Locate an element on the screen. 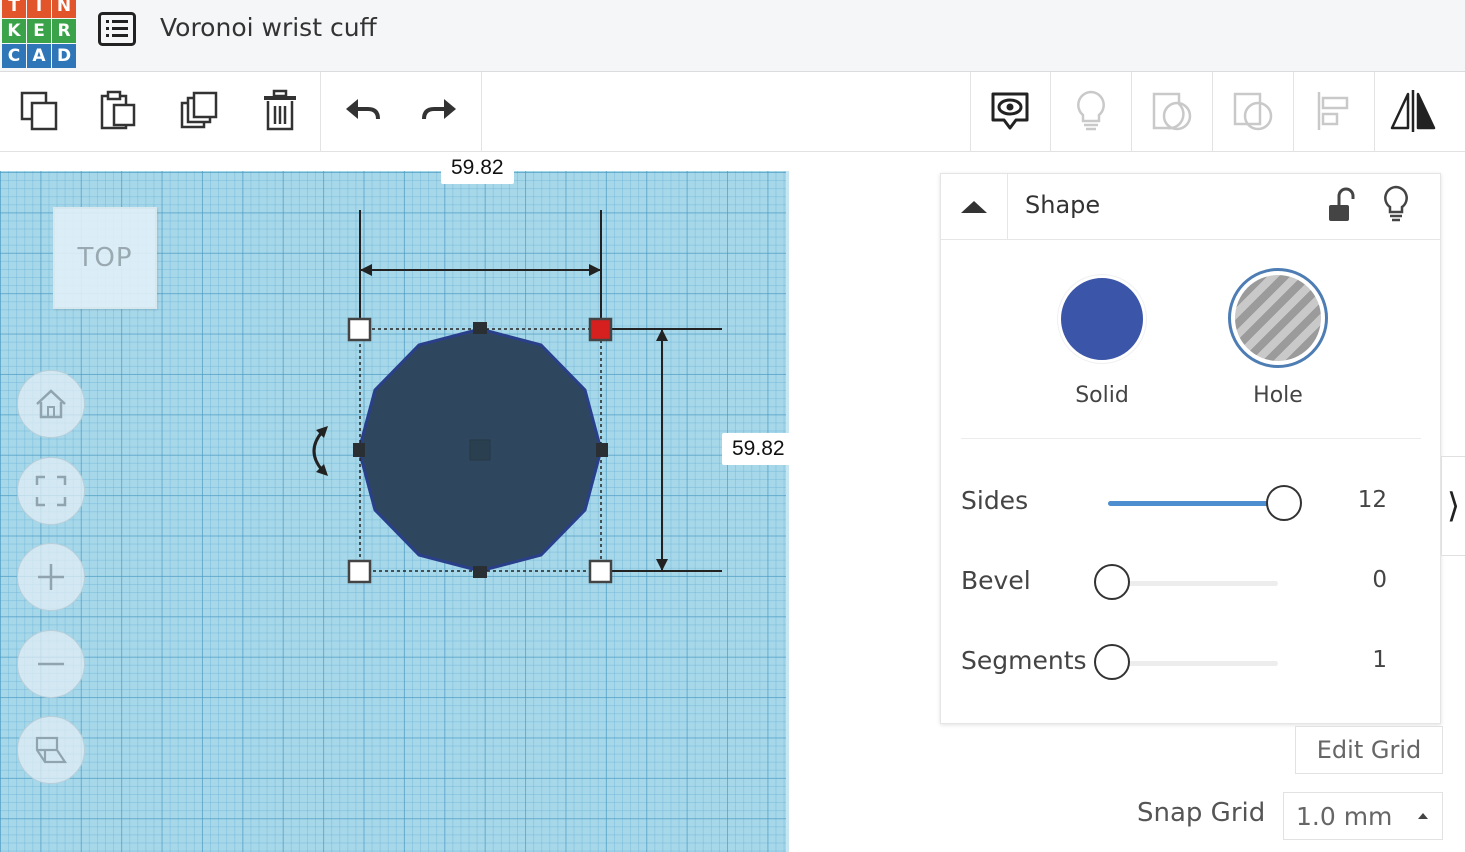 The height and width of the screenshot is (852, 1465). list-icon is located at coordinates (117, 29).